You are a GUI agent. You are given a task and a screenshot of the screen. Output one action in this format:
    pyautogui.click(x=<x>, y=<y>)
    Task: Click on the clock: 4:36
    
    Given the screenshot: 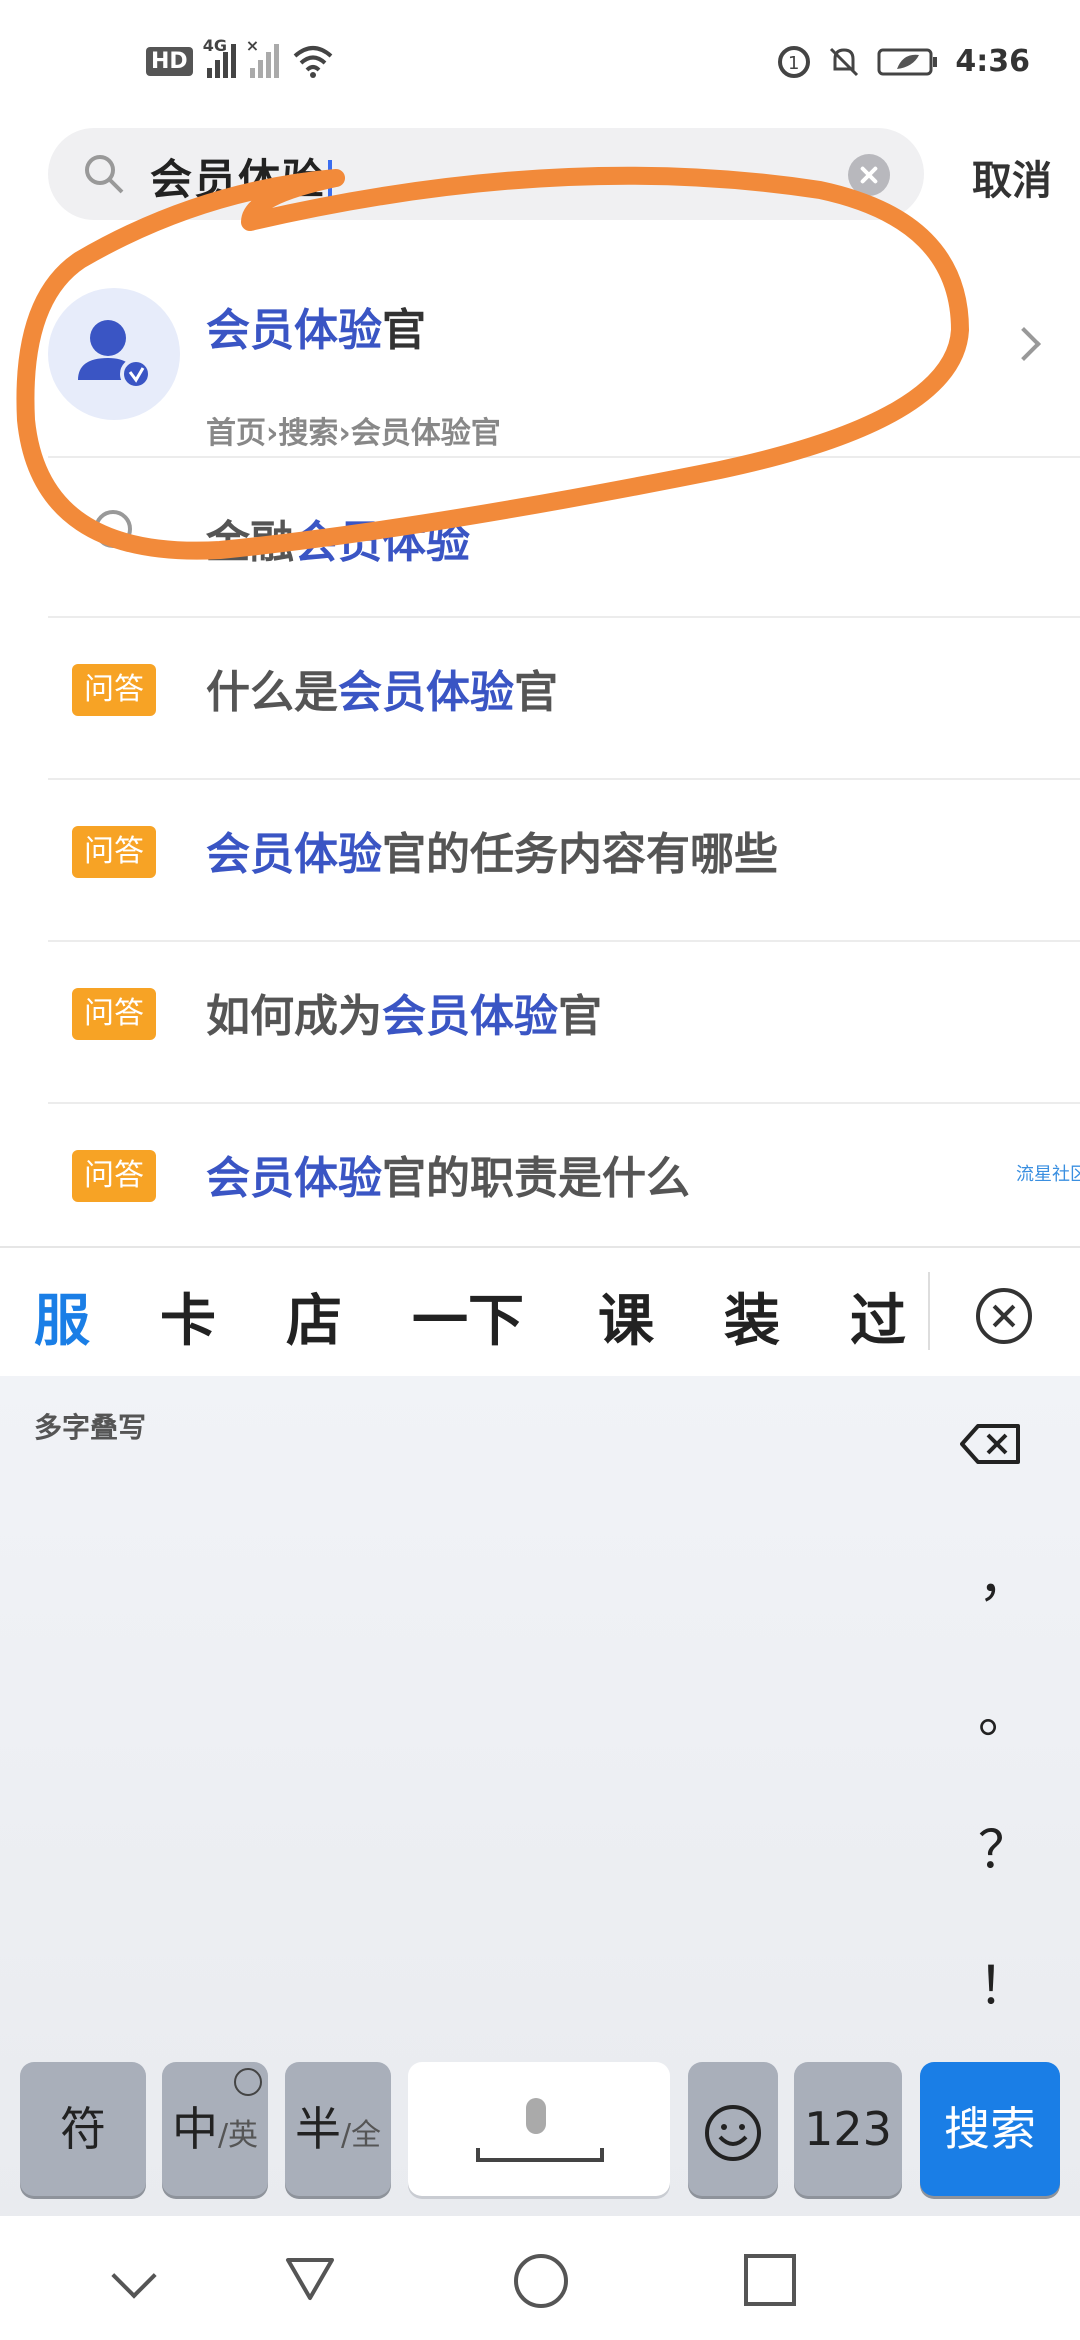 What is the action you would take?
    pyautogui.click(x=992, y=61)
    